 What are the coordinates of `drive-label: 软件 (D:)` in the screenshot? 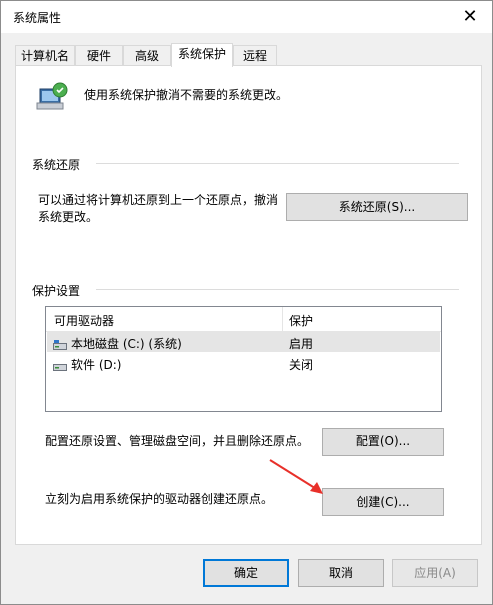 It's located at (96, 365).